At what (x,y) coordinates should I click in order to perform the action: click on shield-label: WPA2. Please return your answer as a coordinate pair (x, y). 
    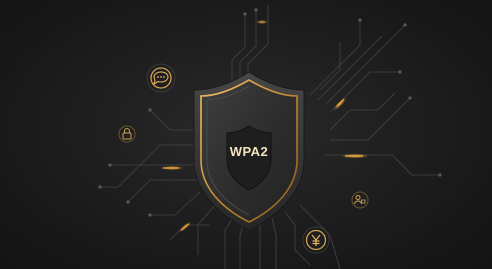
    Looking at the image, I should click on (249, 151).